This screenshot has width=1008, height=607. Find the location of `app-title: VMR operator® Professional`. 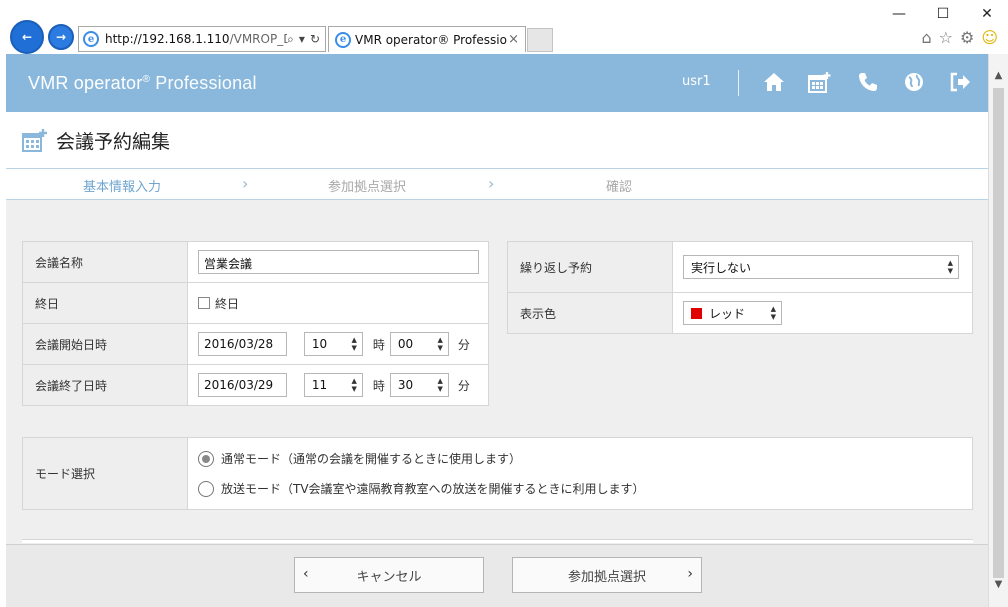

app-title: VMR operator® Professional is located at coordinates (142, 83).